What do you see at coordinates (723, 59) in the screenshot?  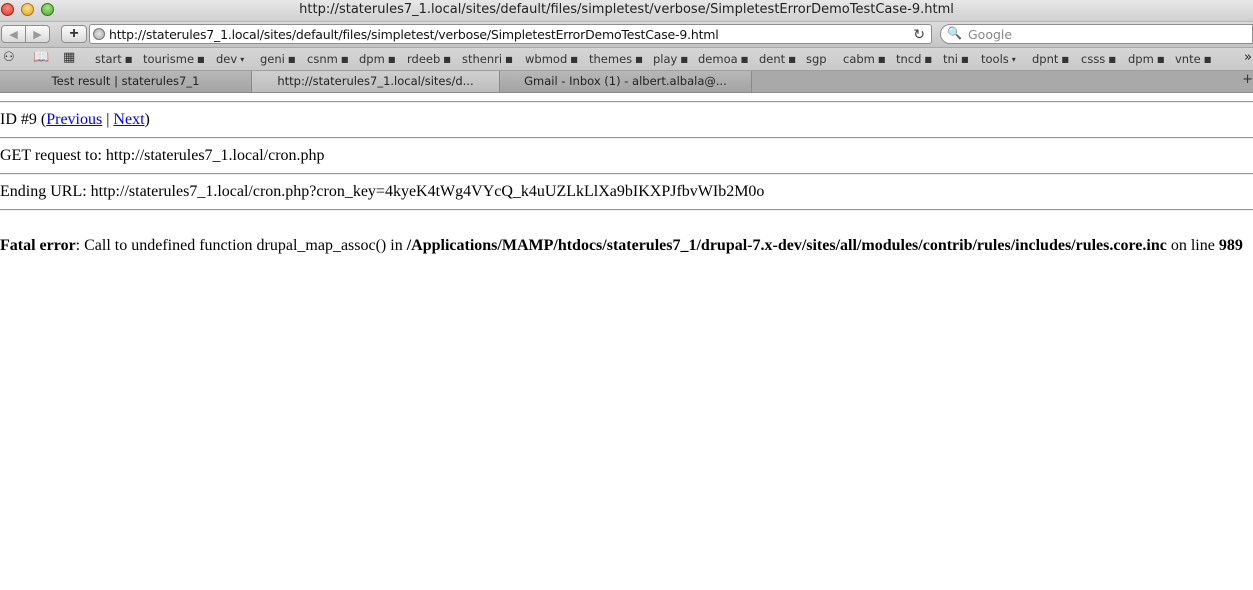 I see `bookmark-demoa: demoa ■` at bounding box center [723, 59].